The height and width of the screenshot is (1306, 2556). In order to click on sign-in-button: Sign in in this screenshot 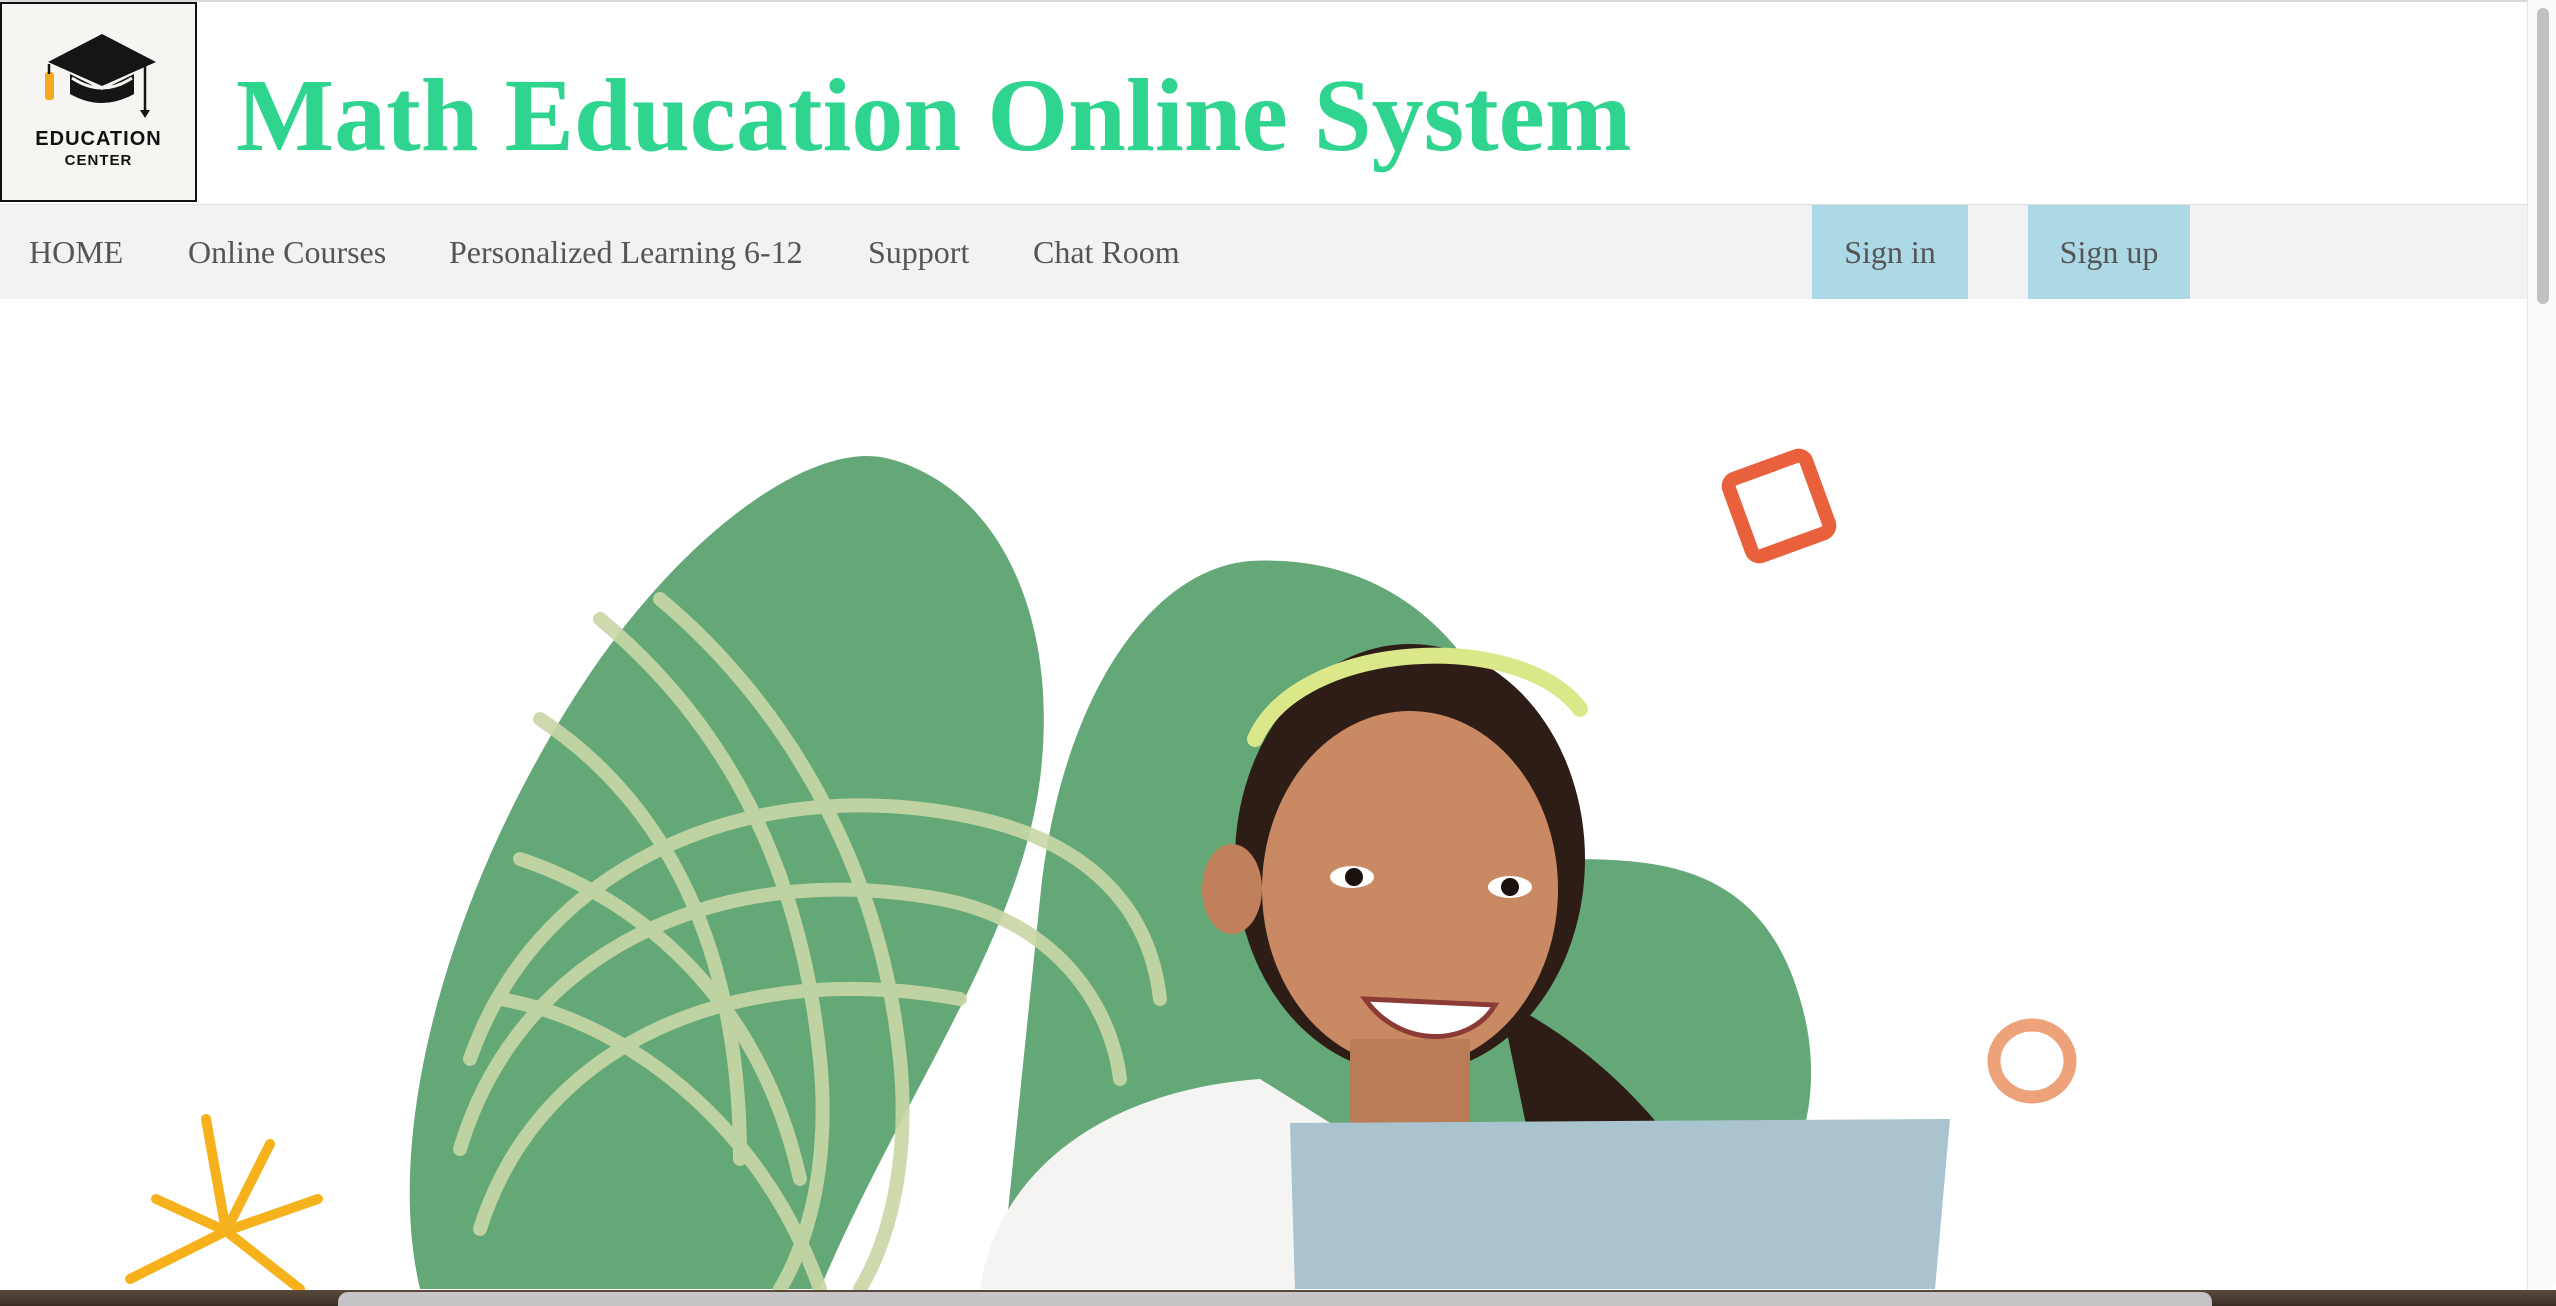, I will do `click(1890, 252)`.